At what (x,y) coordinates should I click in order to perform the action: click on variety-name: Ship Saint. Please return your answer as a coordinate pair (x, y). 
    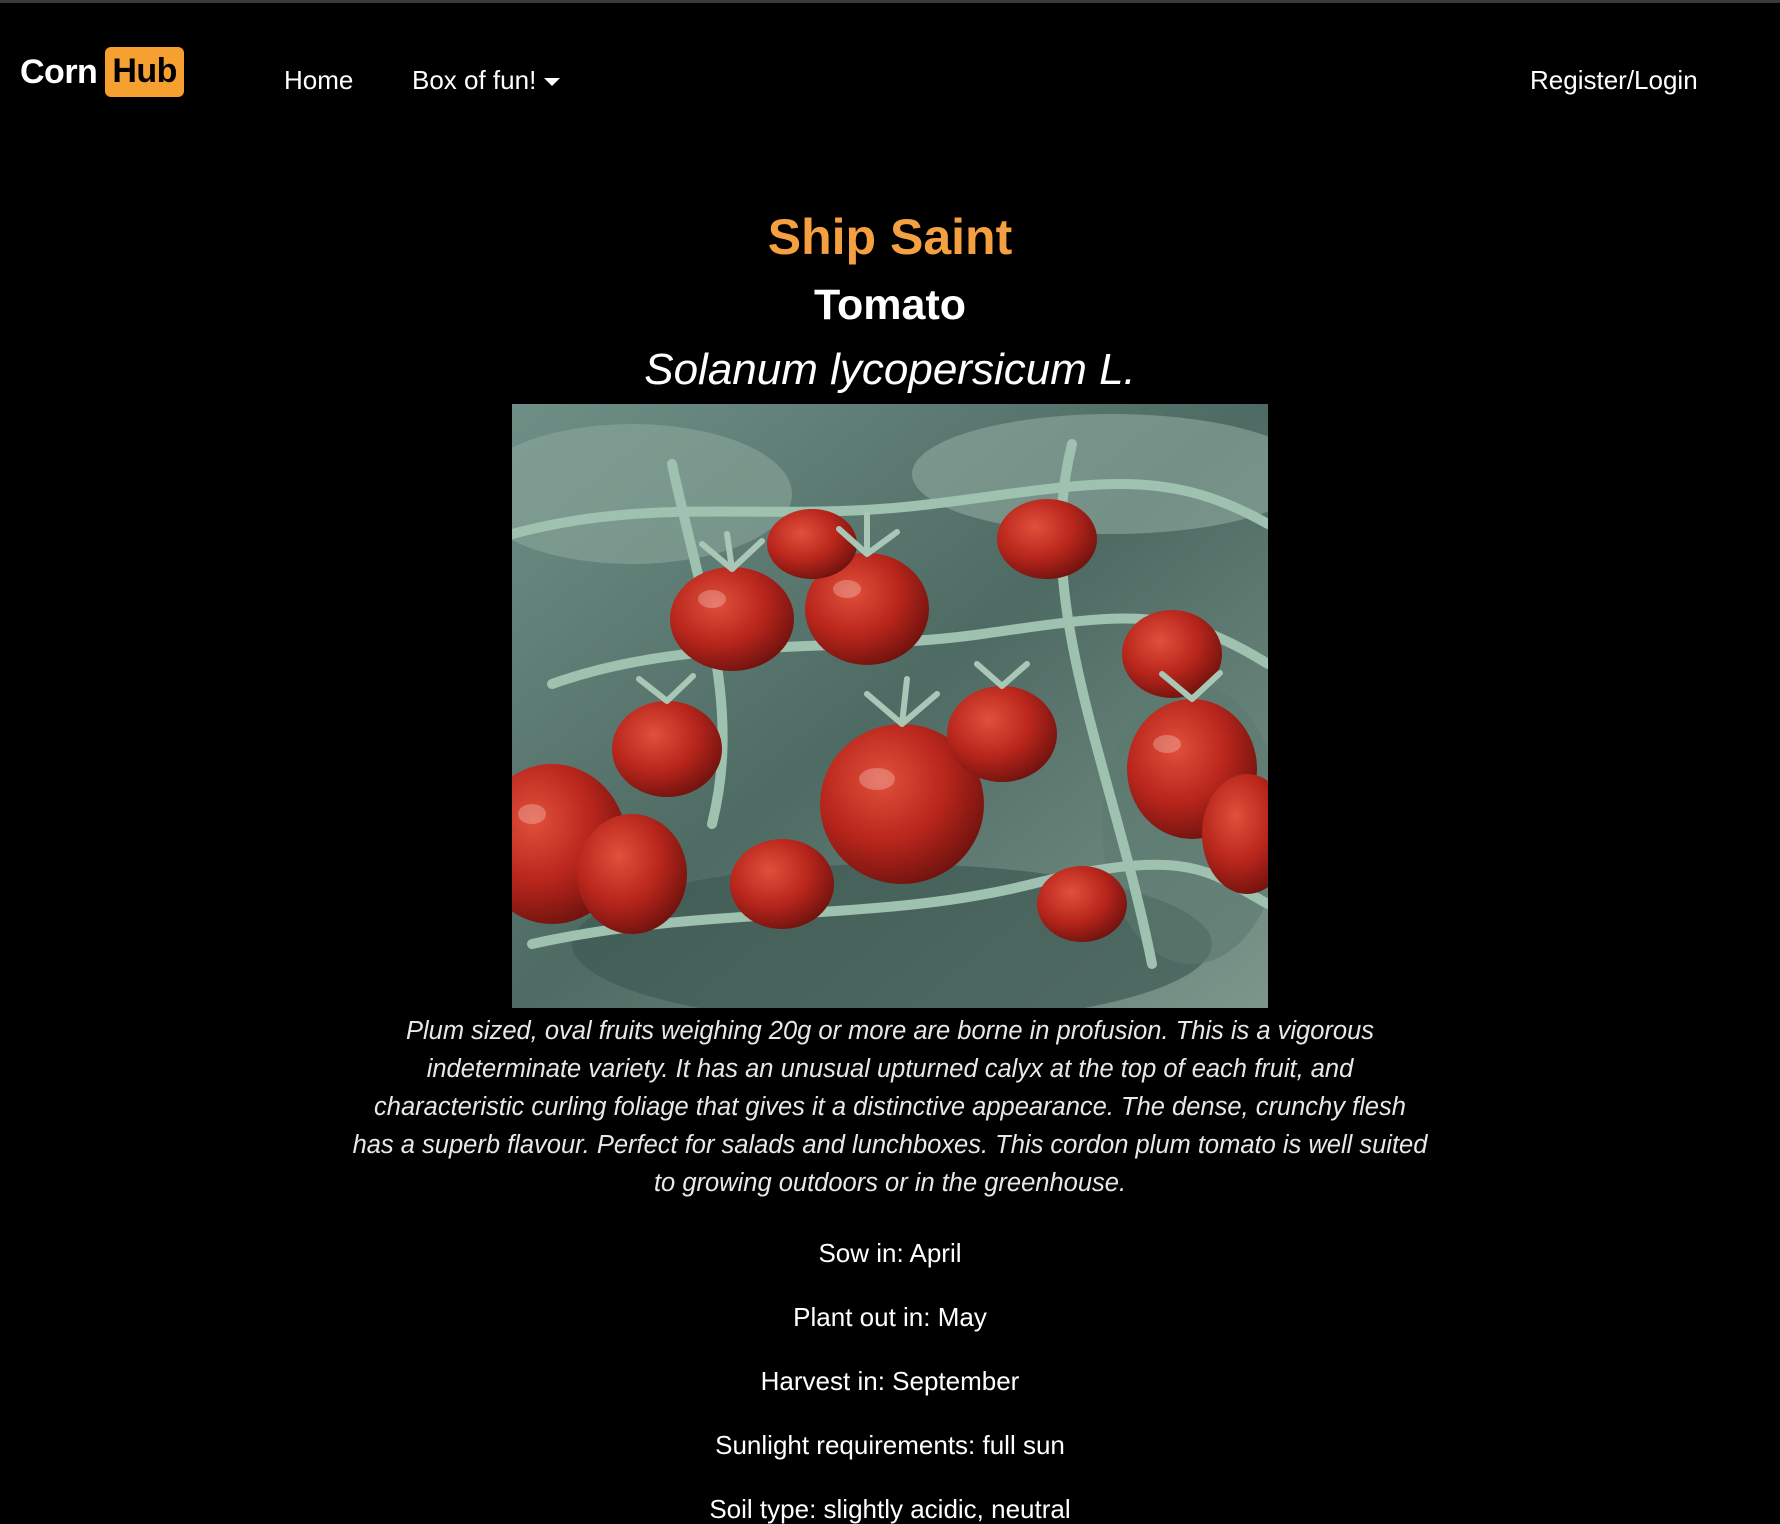
    Looking at the image, I should click on (890, 237).